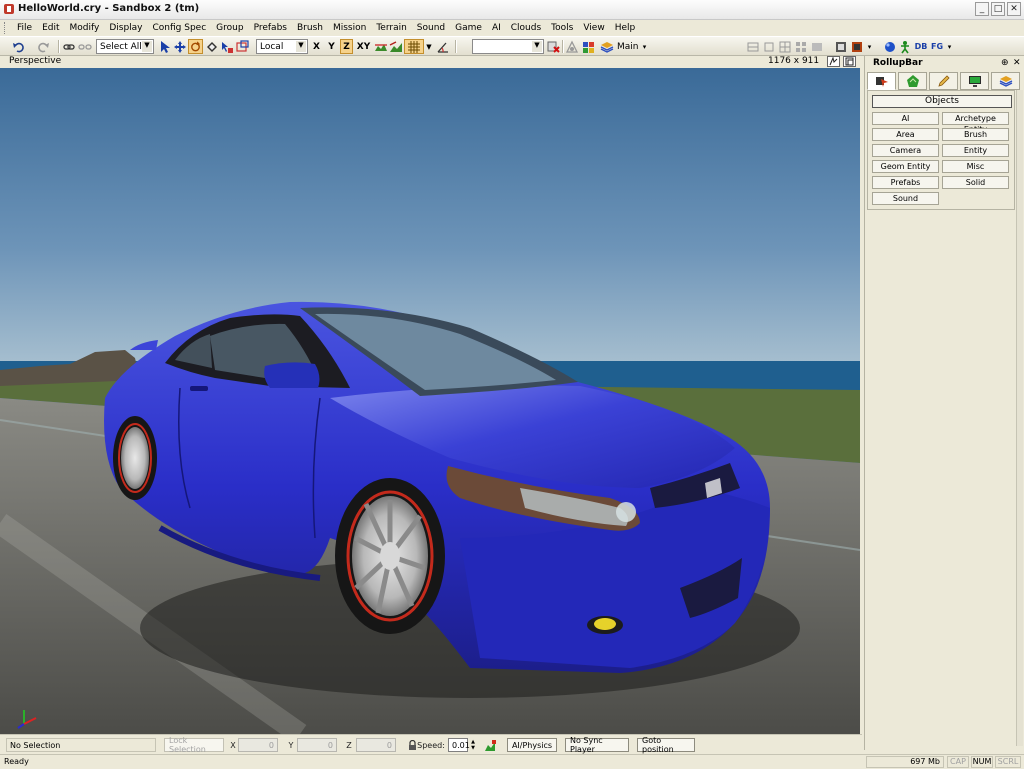 This screenshot has width=1024, height=769. Describe the element at coordinates (644, 46) in the screenshot. I see `toolbar-overflow-chevron: ▾` at that location.